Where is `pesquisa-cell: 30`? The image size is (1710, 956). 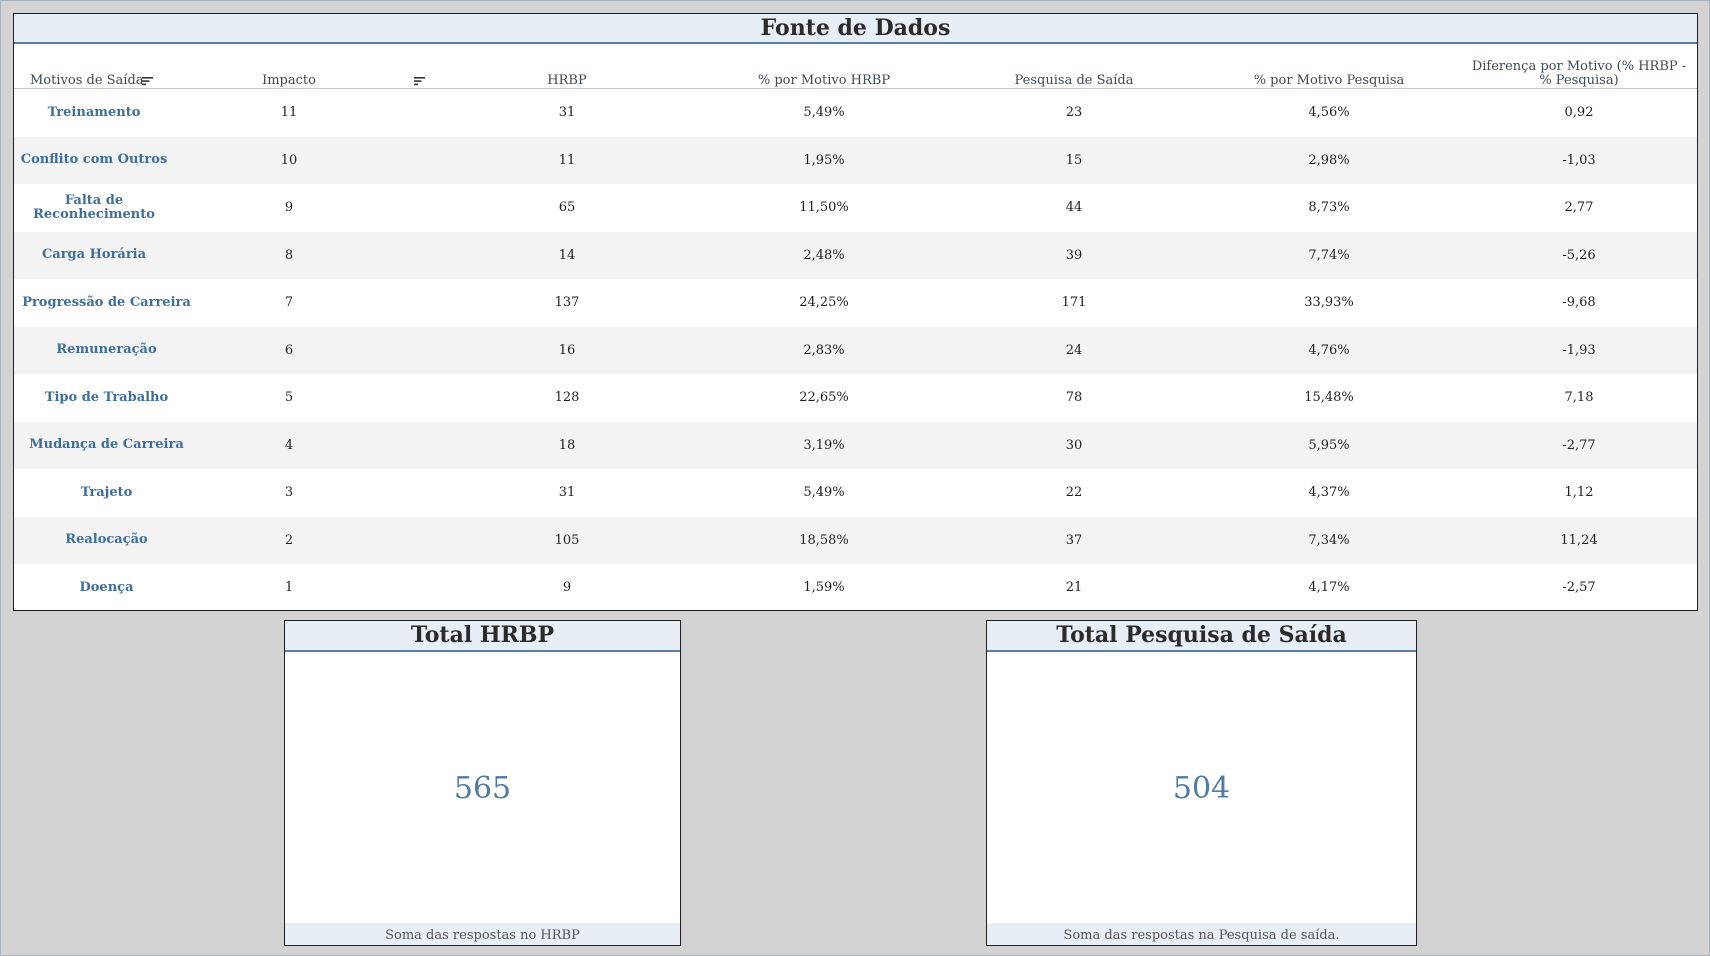
pesquisa-cell: 30 is located at coordinates (1074, 445).